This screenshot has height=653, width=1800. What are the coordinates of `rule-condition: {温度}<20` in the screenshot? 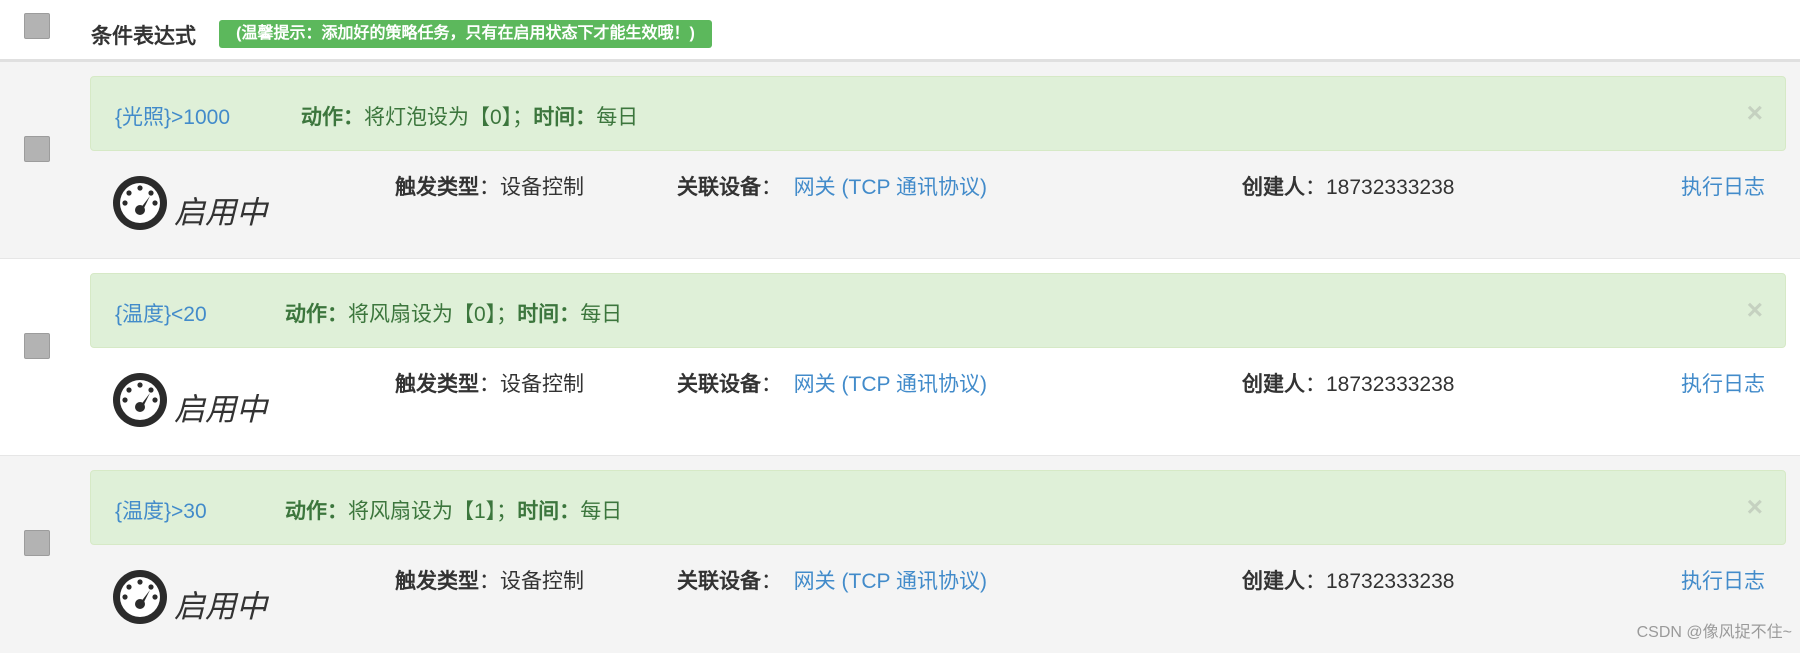 It's located at (161, 314).